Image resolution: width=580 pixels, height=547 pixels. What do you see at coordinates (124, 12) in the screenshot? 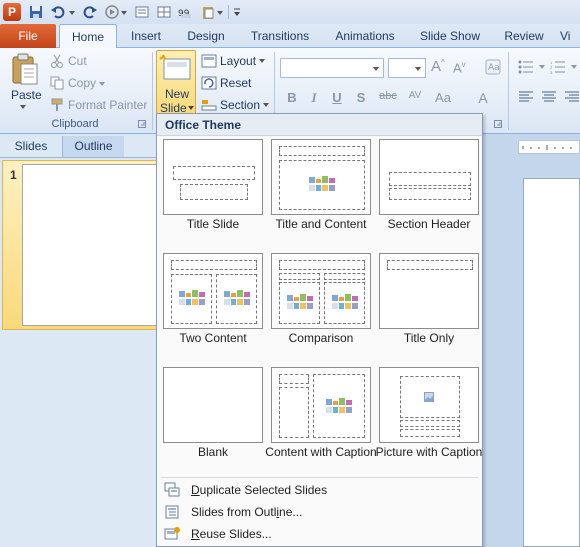
I see `slideshow-dropdown-icon` at bounding box center [124, 12].